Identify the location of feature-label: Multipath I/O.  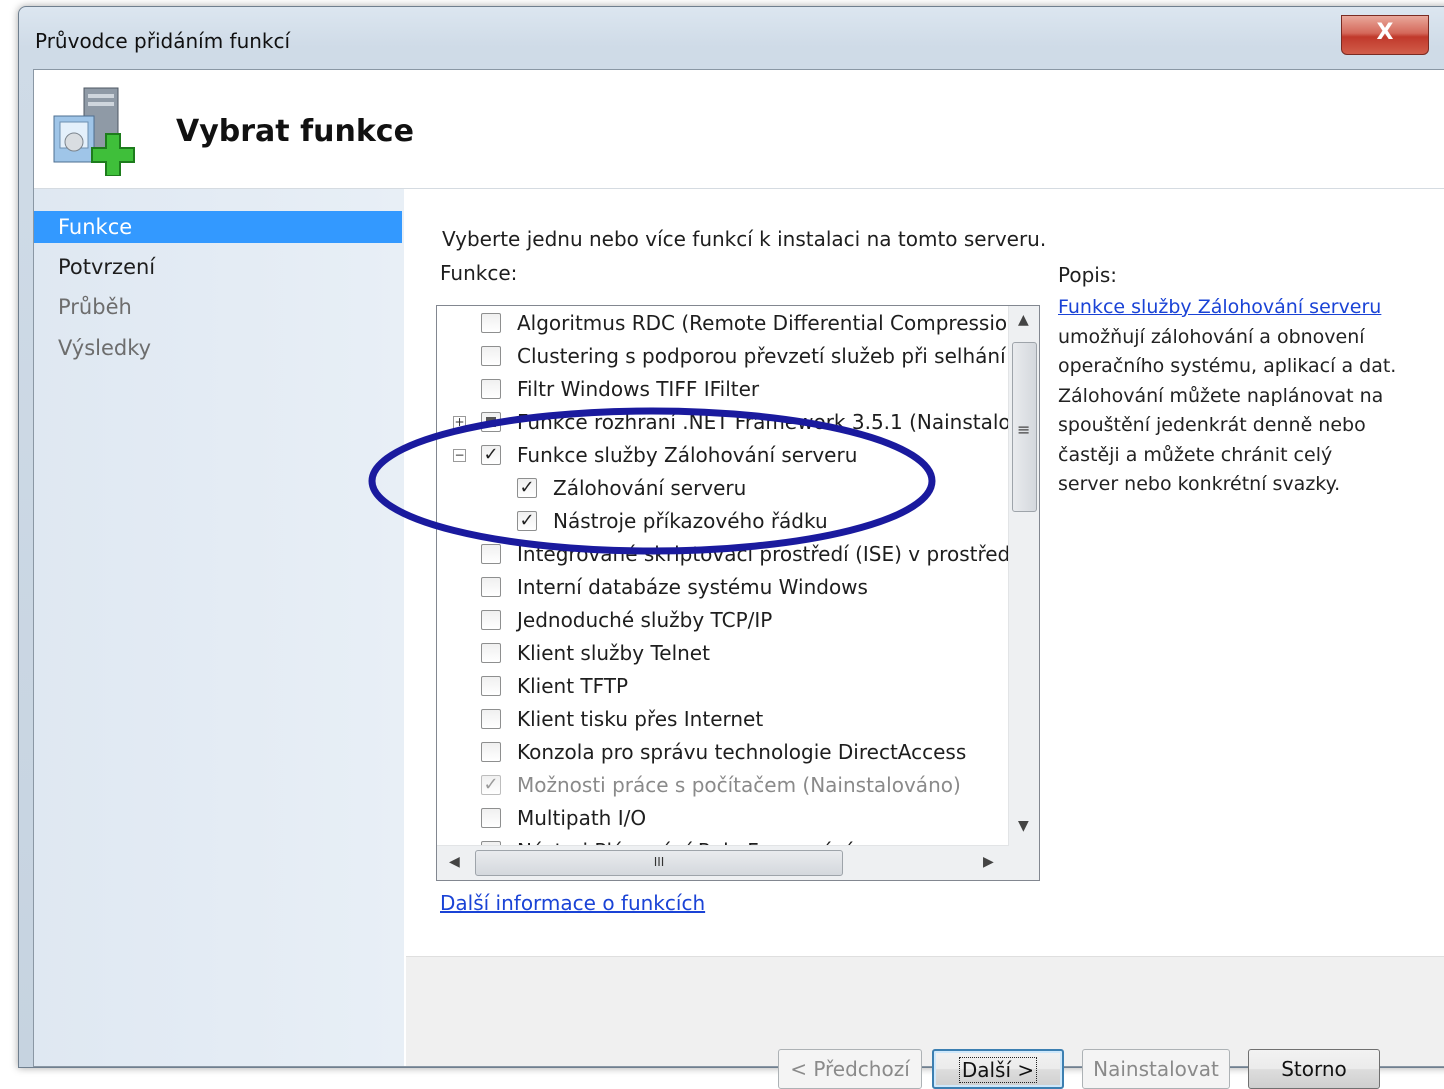
(582, 818).